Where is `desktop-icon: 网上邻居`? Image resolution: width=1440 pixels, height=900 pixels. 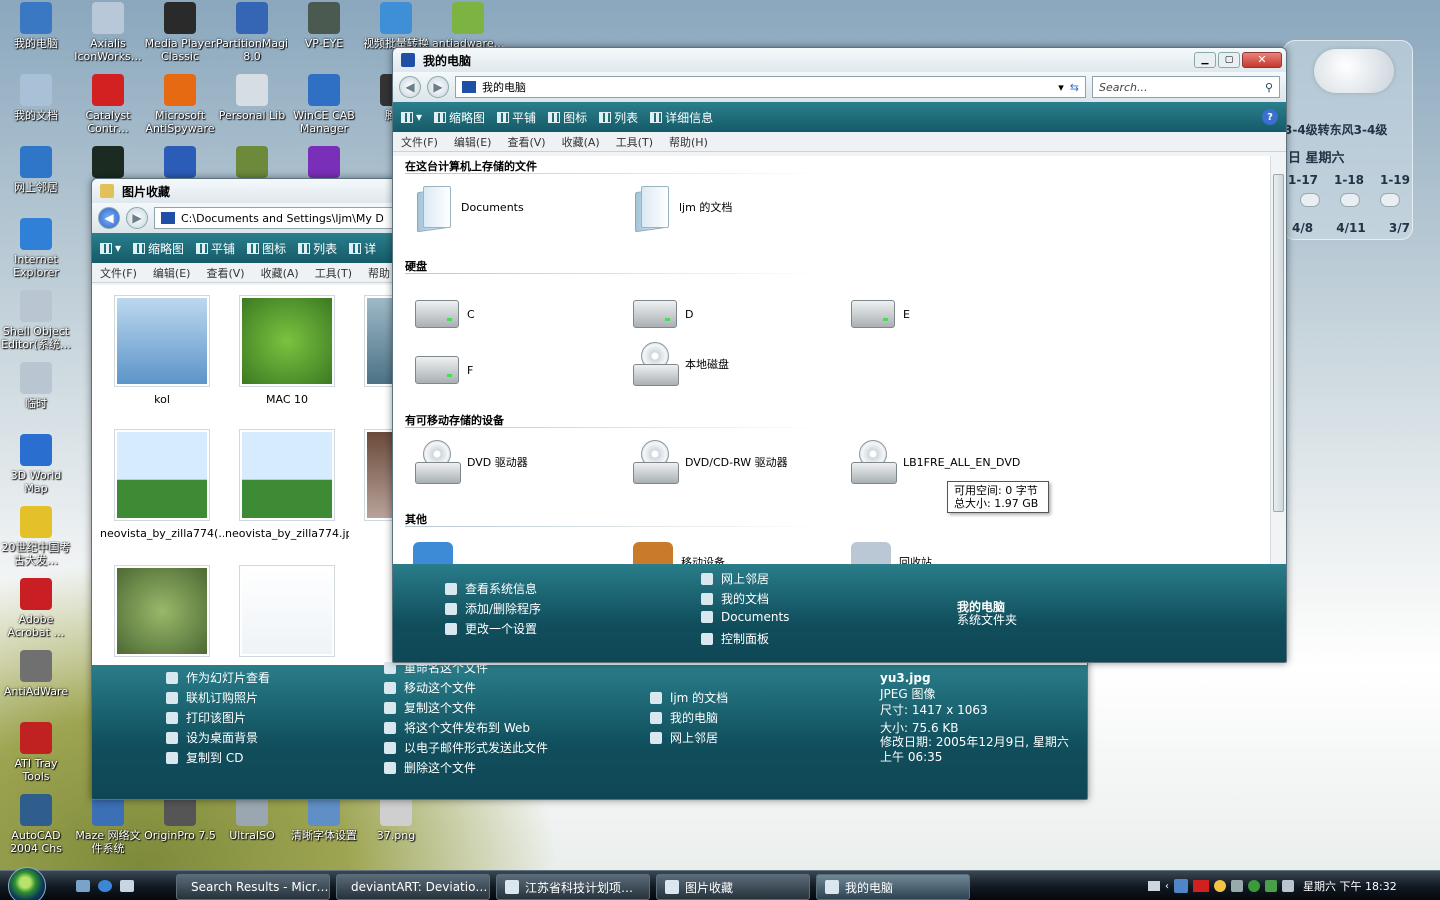 desktop-icon: 网上邻居 is located at coordinates (36, 176).